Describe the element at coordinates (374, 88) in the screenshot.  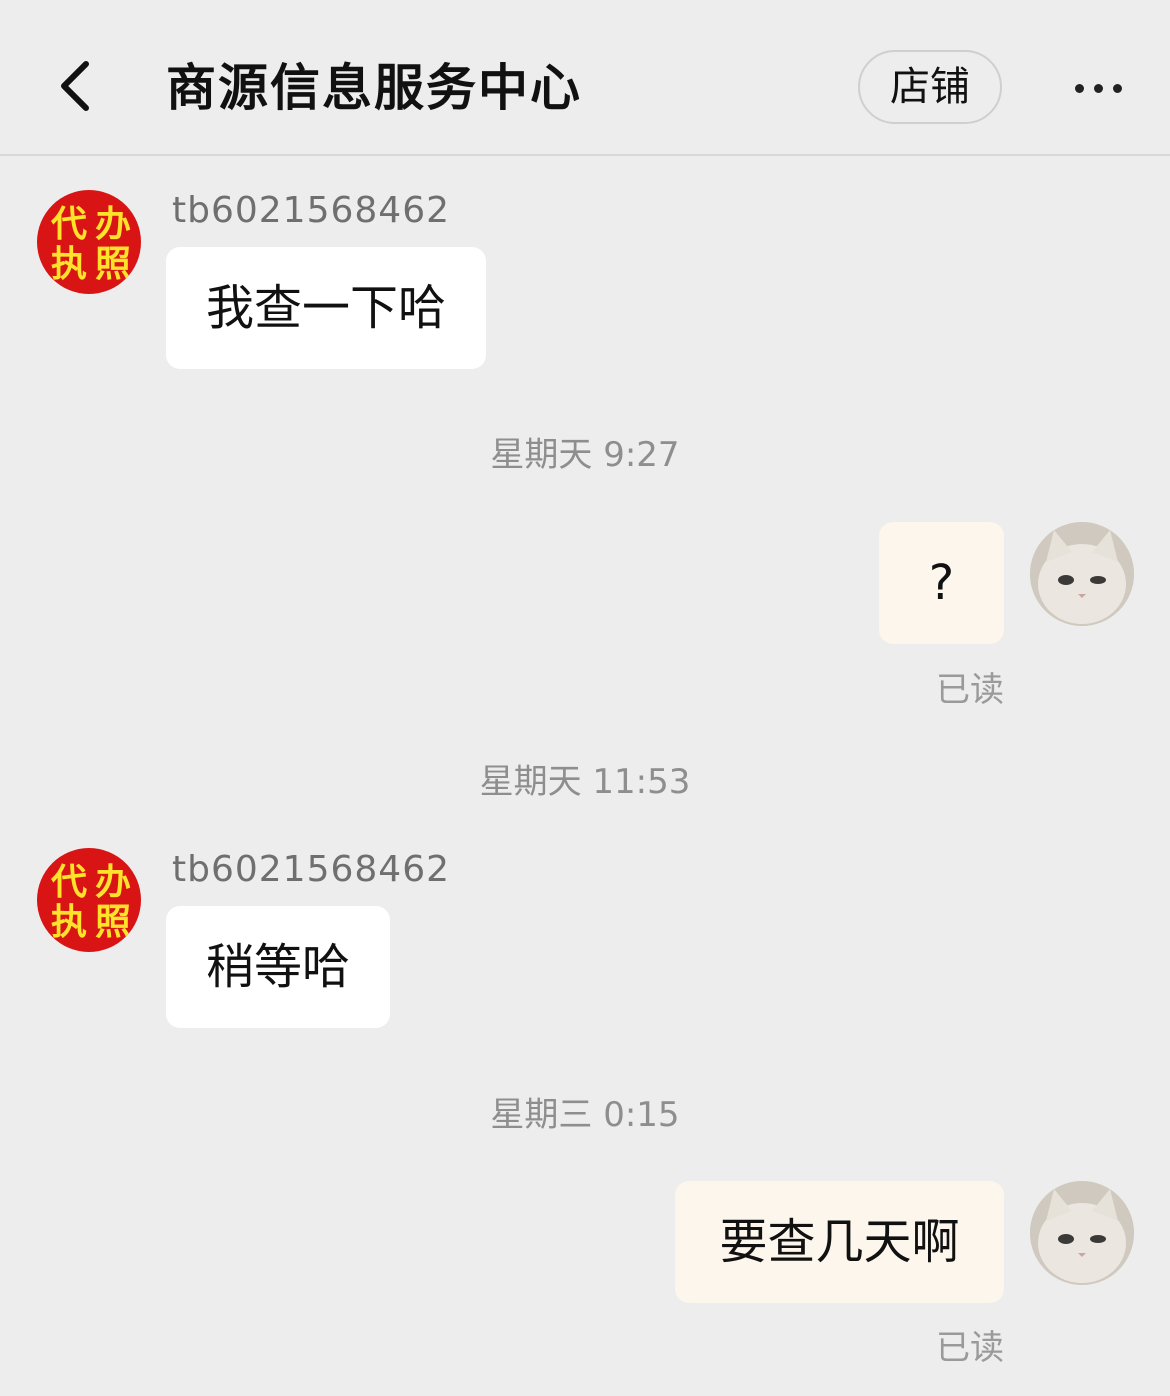
I see `page-title: 商源信息服务中心` at that location.